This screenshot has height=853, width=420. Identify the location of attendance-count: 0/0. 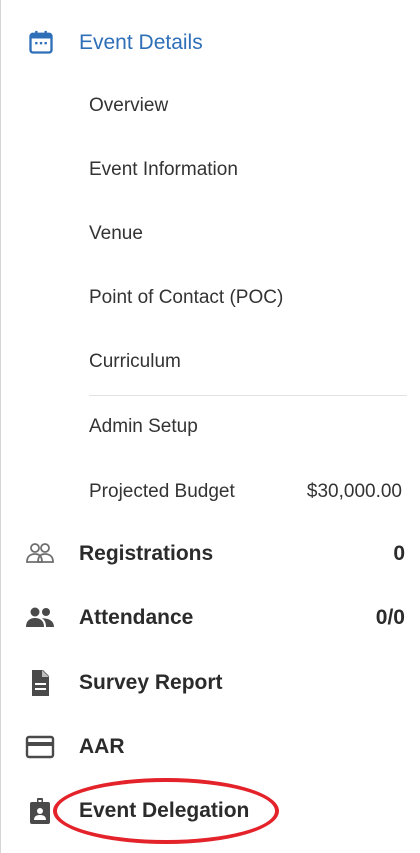
(390, 617).